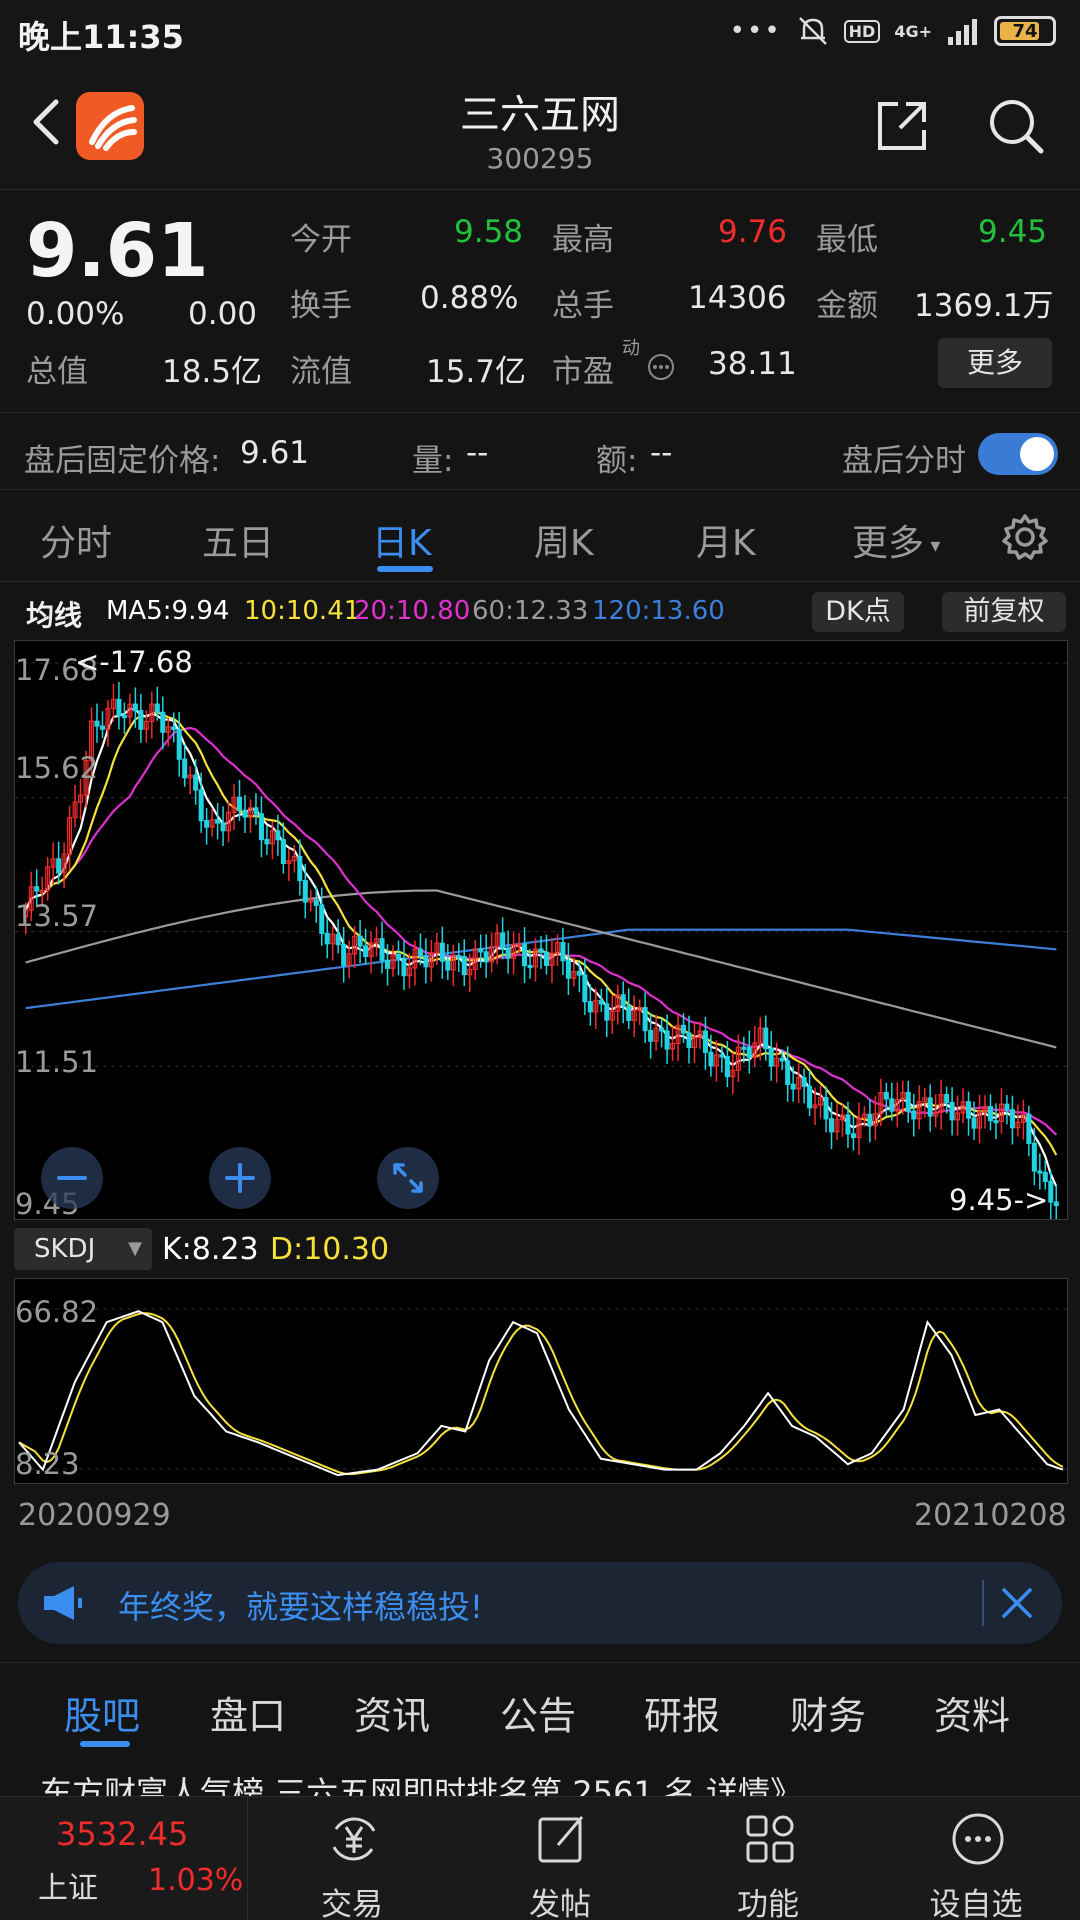 The width and height of the screenshot is (1080, 1920). Describe the element at coordinates (240, 1178) in the screenshot. I see `zoom-in-button` at that location.